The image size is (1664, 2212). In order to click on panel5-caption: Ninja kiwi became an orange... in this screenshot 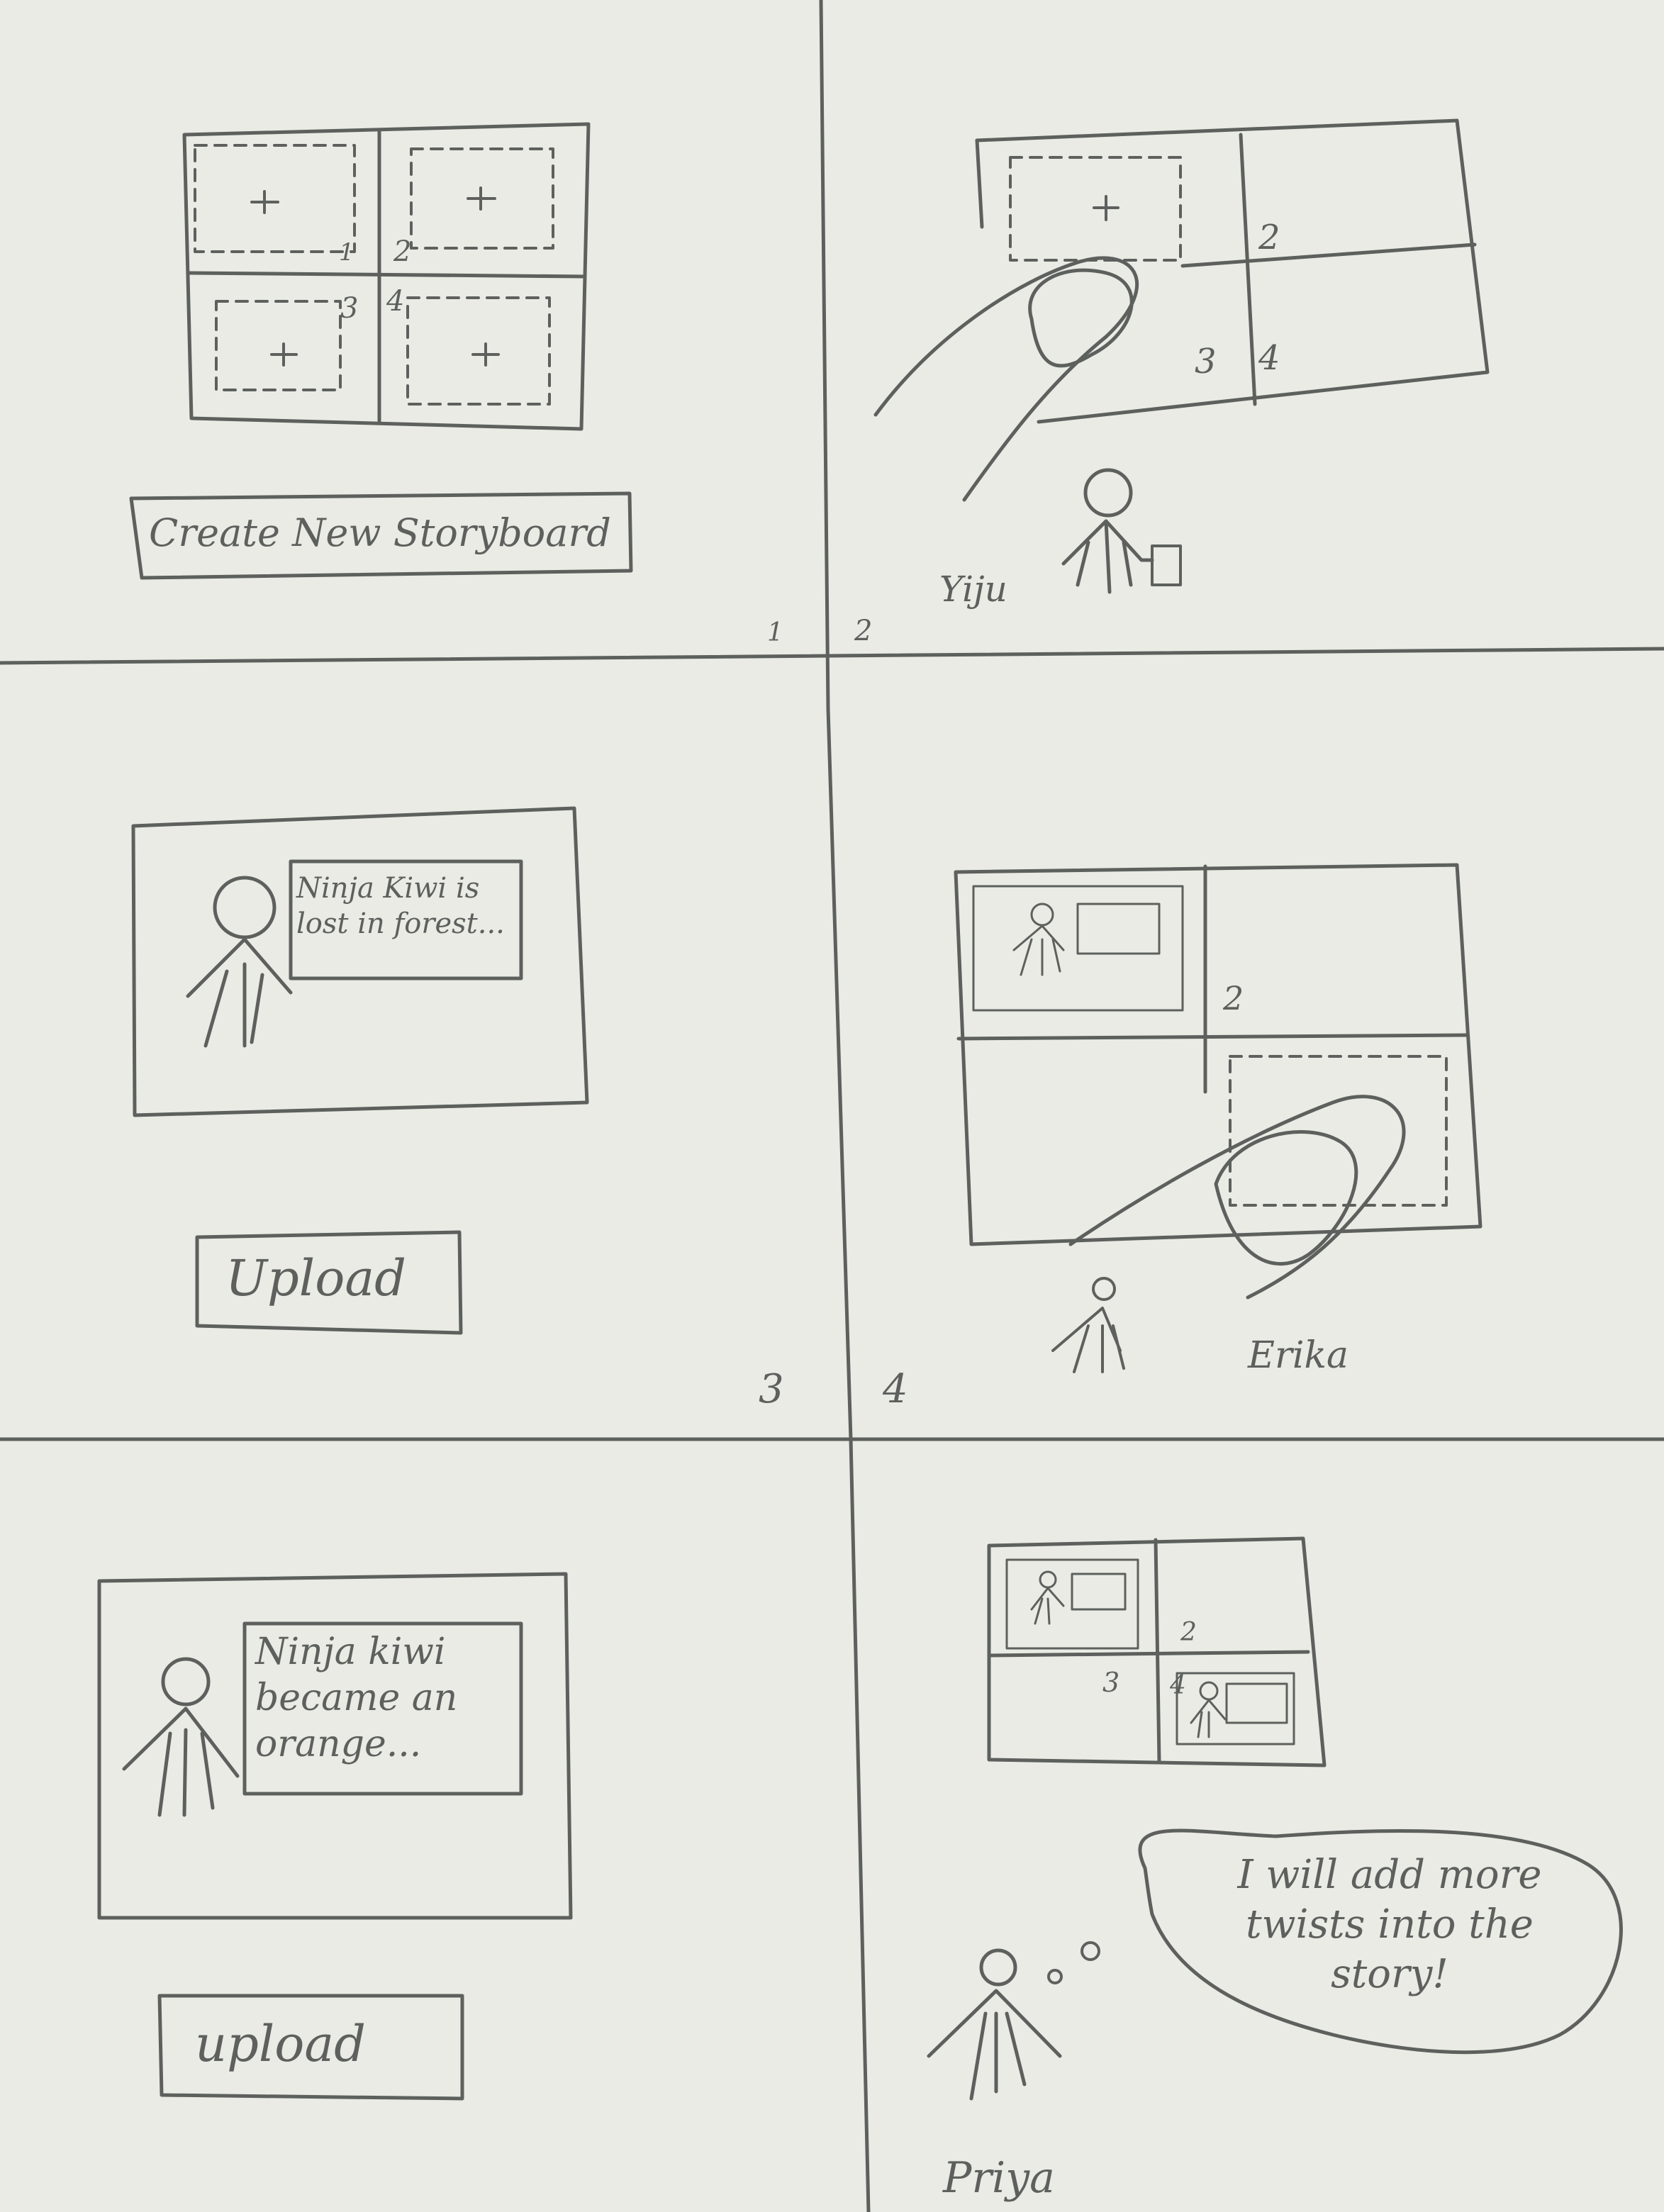, I will do `click(362, 1698)`.